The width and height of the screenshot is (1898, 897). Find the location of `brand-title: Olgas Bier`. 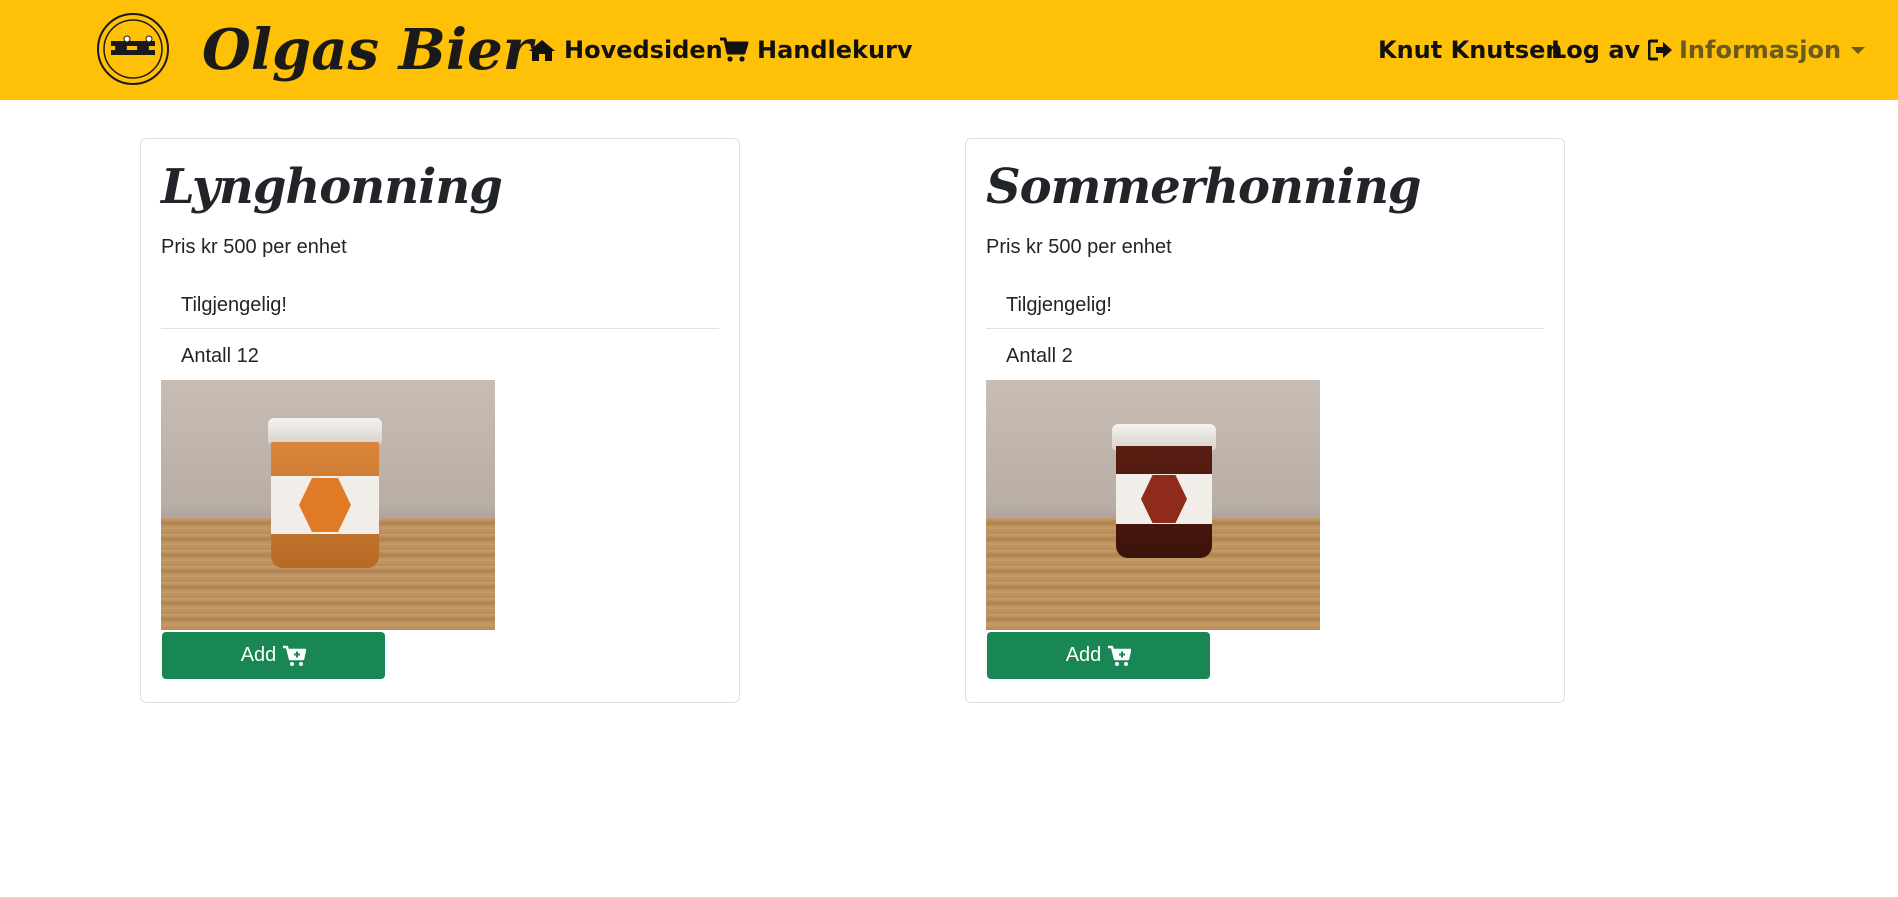

brand-title: Olgas Bier is located at coordinates (367, 50).